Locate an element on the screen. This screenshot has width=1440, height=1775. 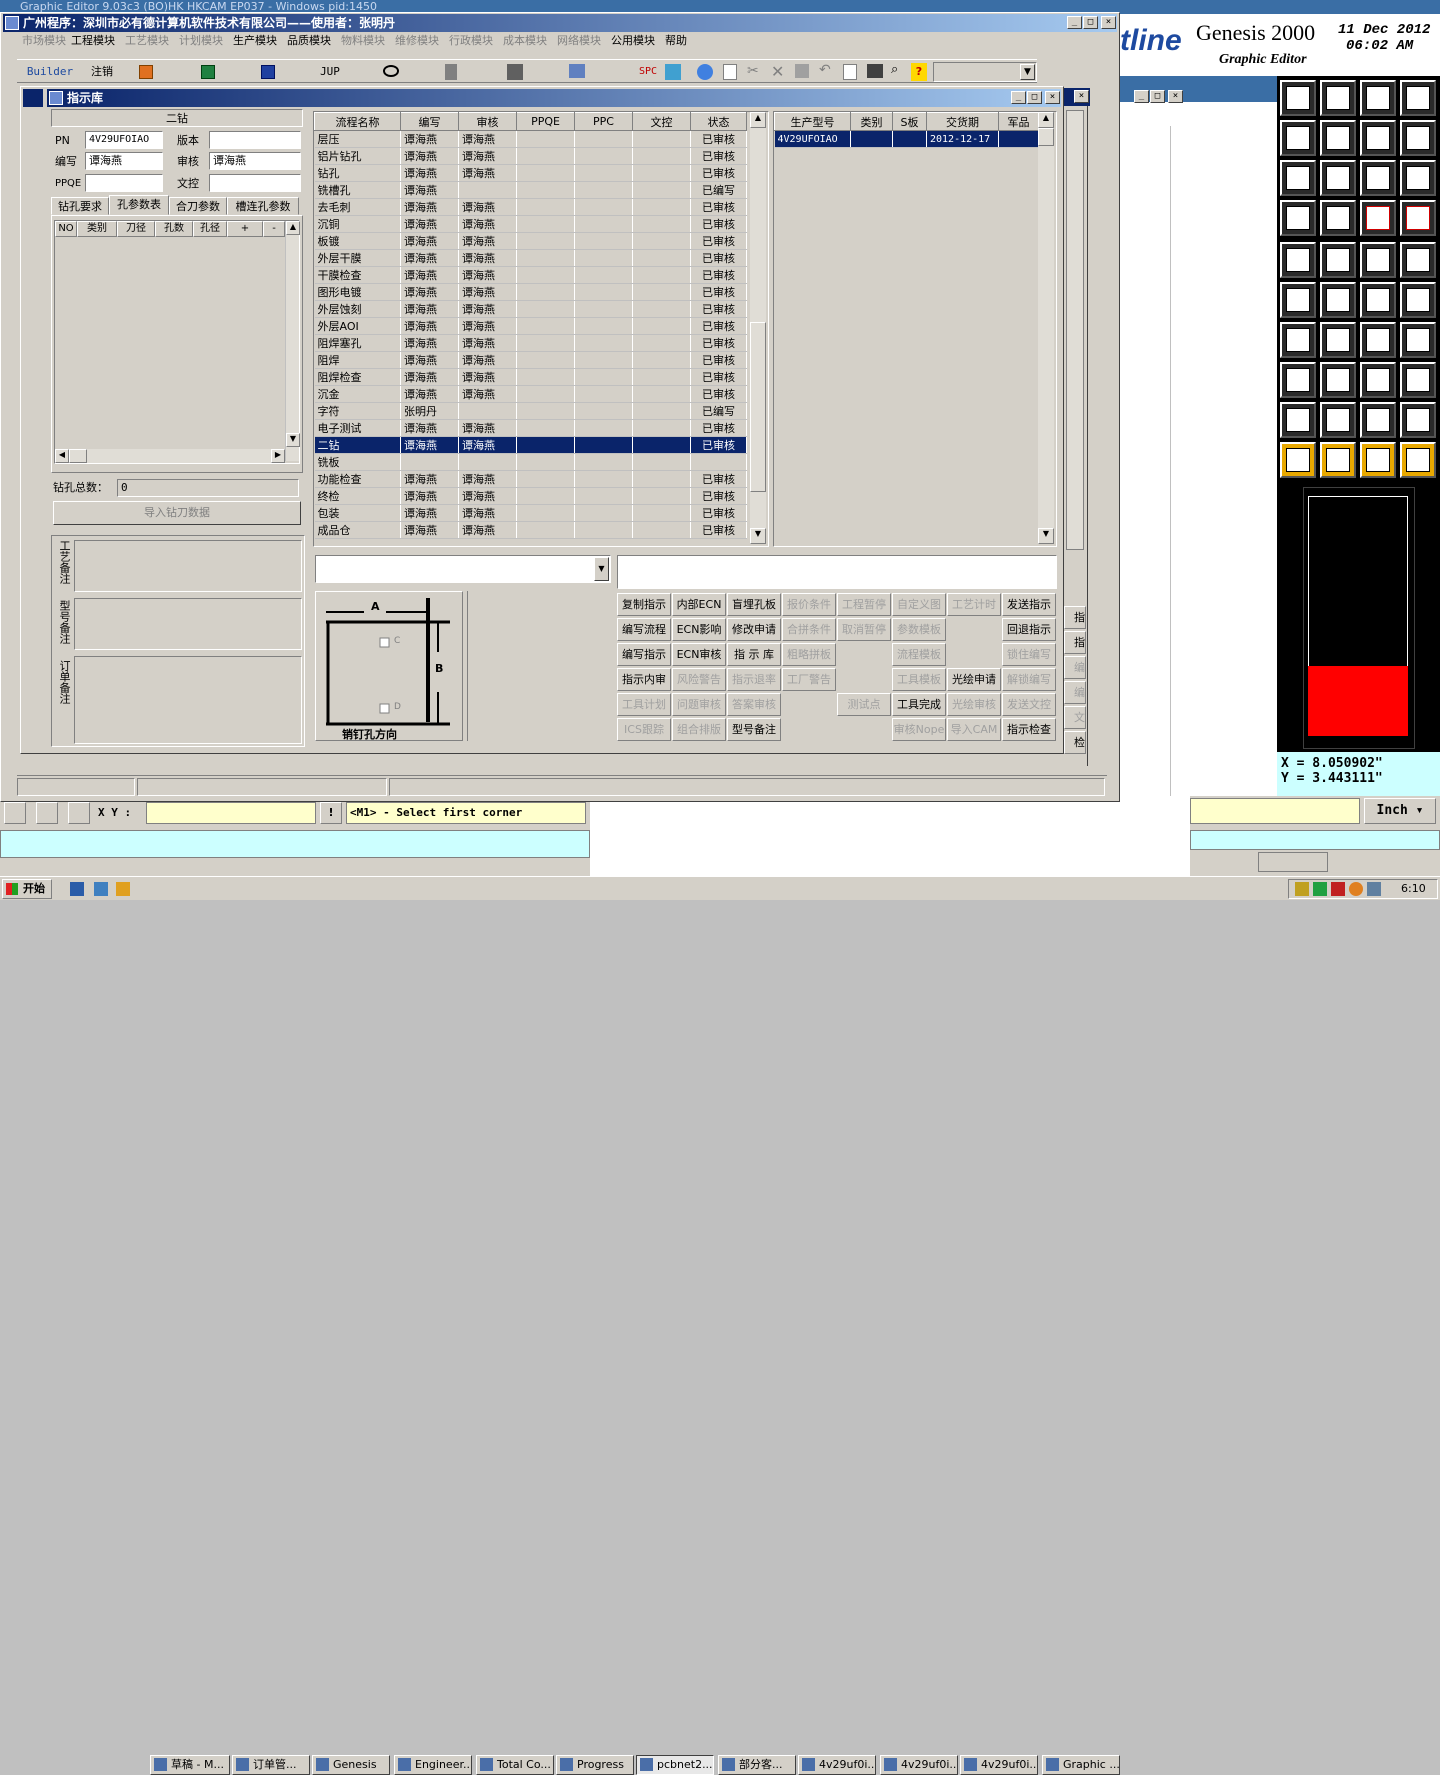
action-button-3-3: 工厂警告 is located at coordinates (809, 679).